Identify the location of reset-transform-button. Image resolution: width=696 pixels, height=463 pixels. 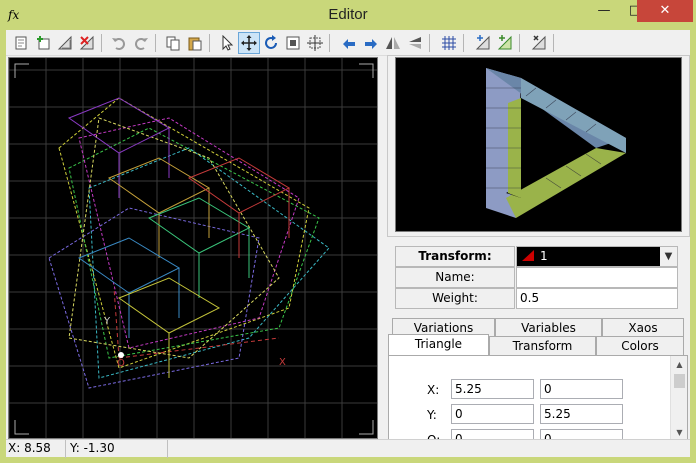
(483, 43).